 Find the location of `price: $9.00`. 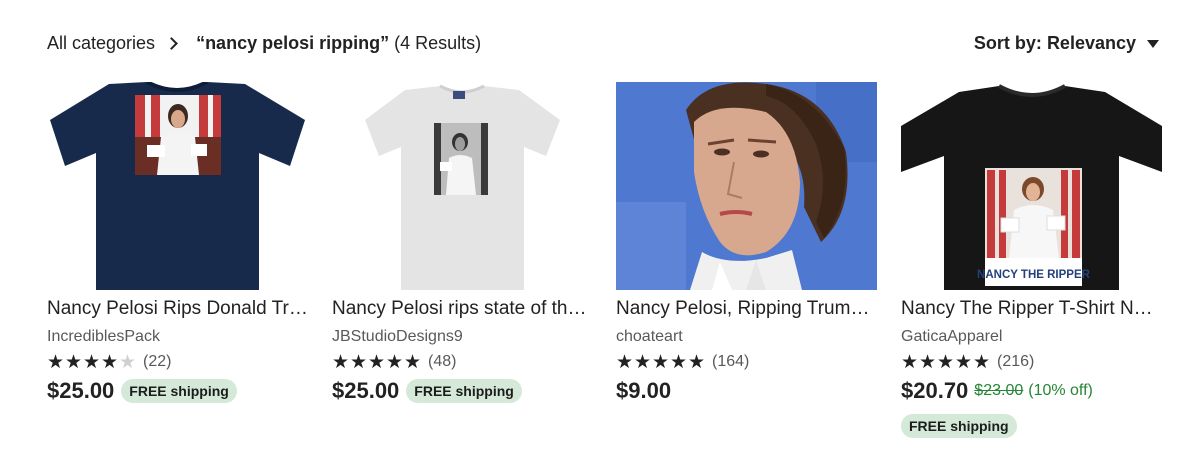

price: $9.00 is located at coordinates (644, 390).